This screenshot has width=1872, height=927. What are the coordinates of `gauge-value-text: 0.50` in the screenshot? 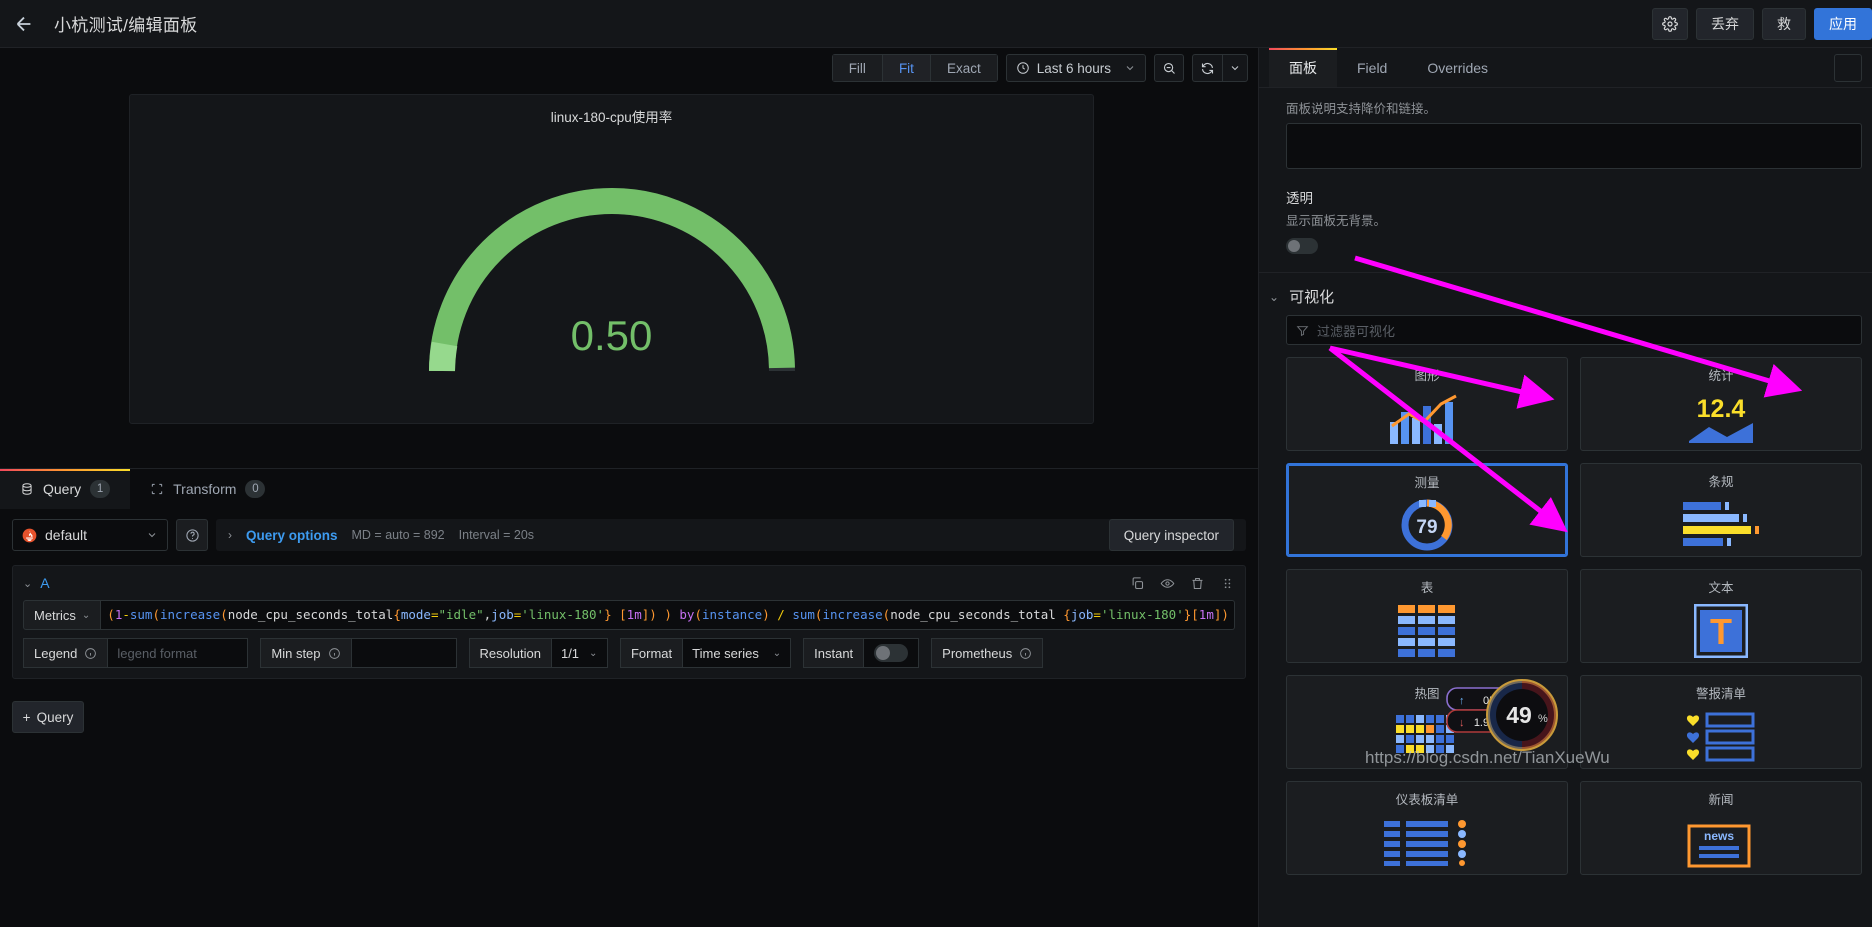 It's located at (611, 335).